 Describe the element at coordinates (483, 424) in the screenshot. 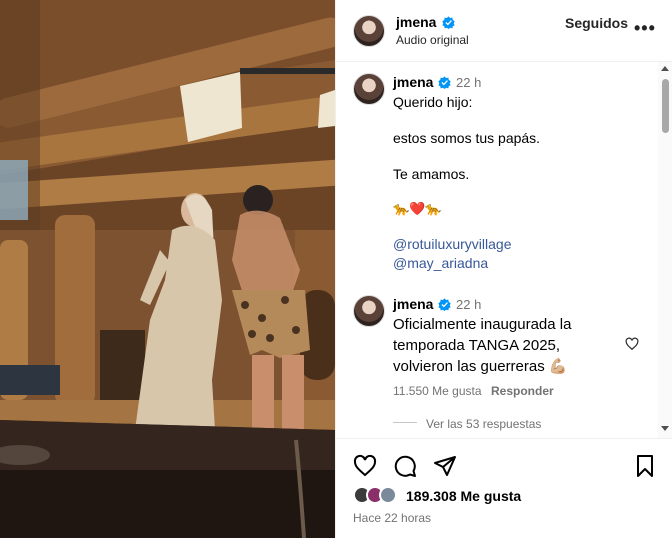

I see `view-replies-button: Ver las 53 respuestas` at that location.